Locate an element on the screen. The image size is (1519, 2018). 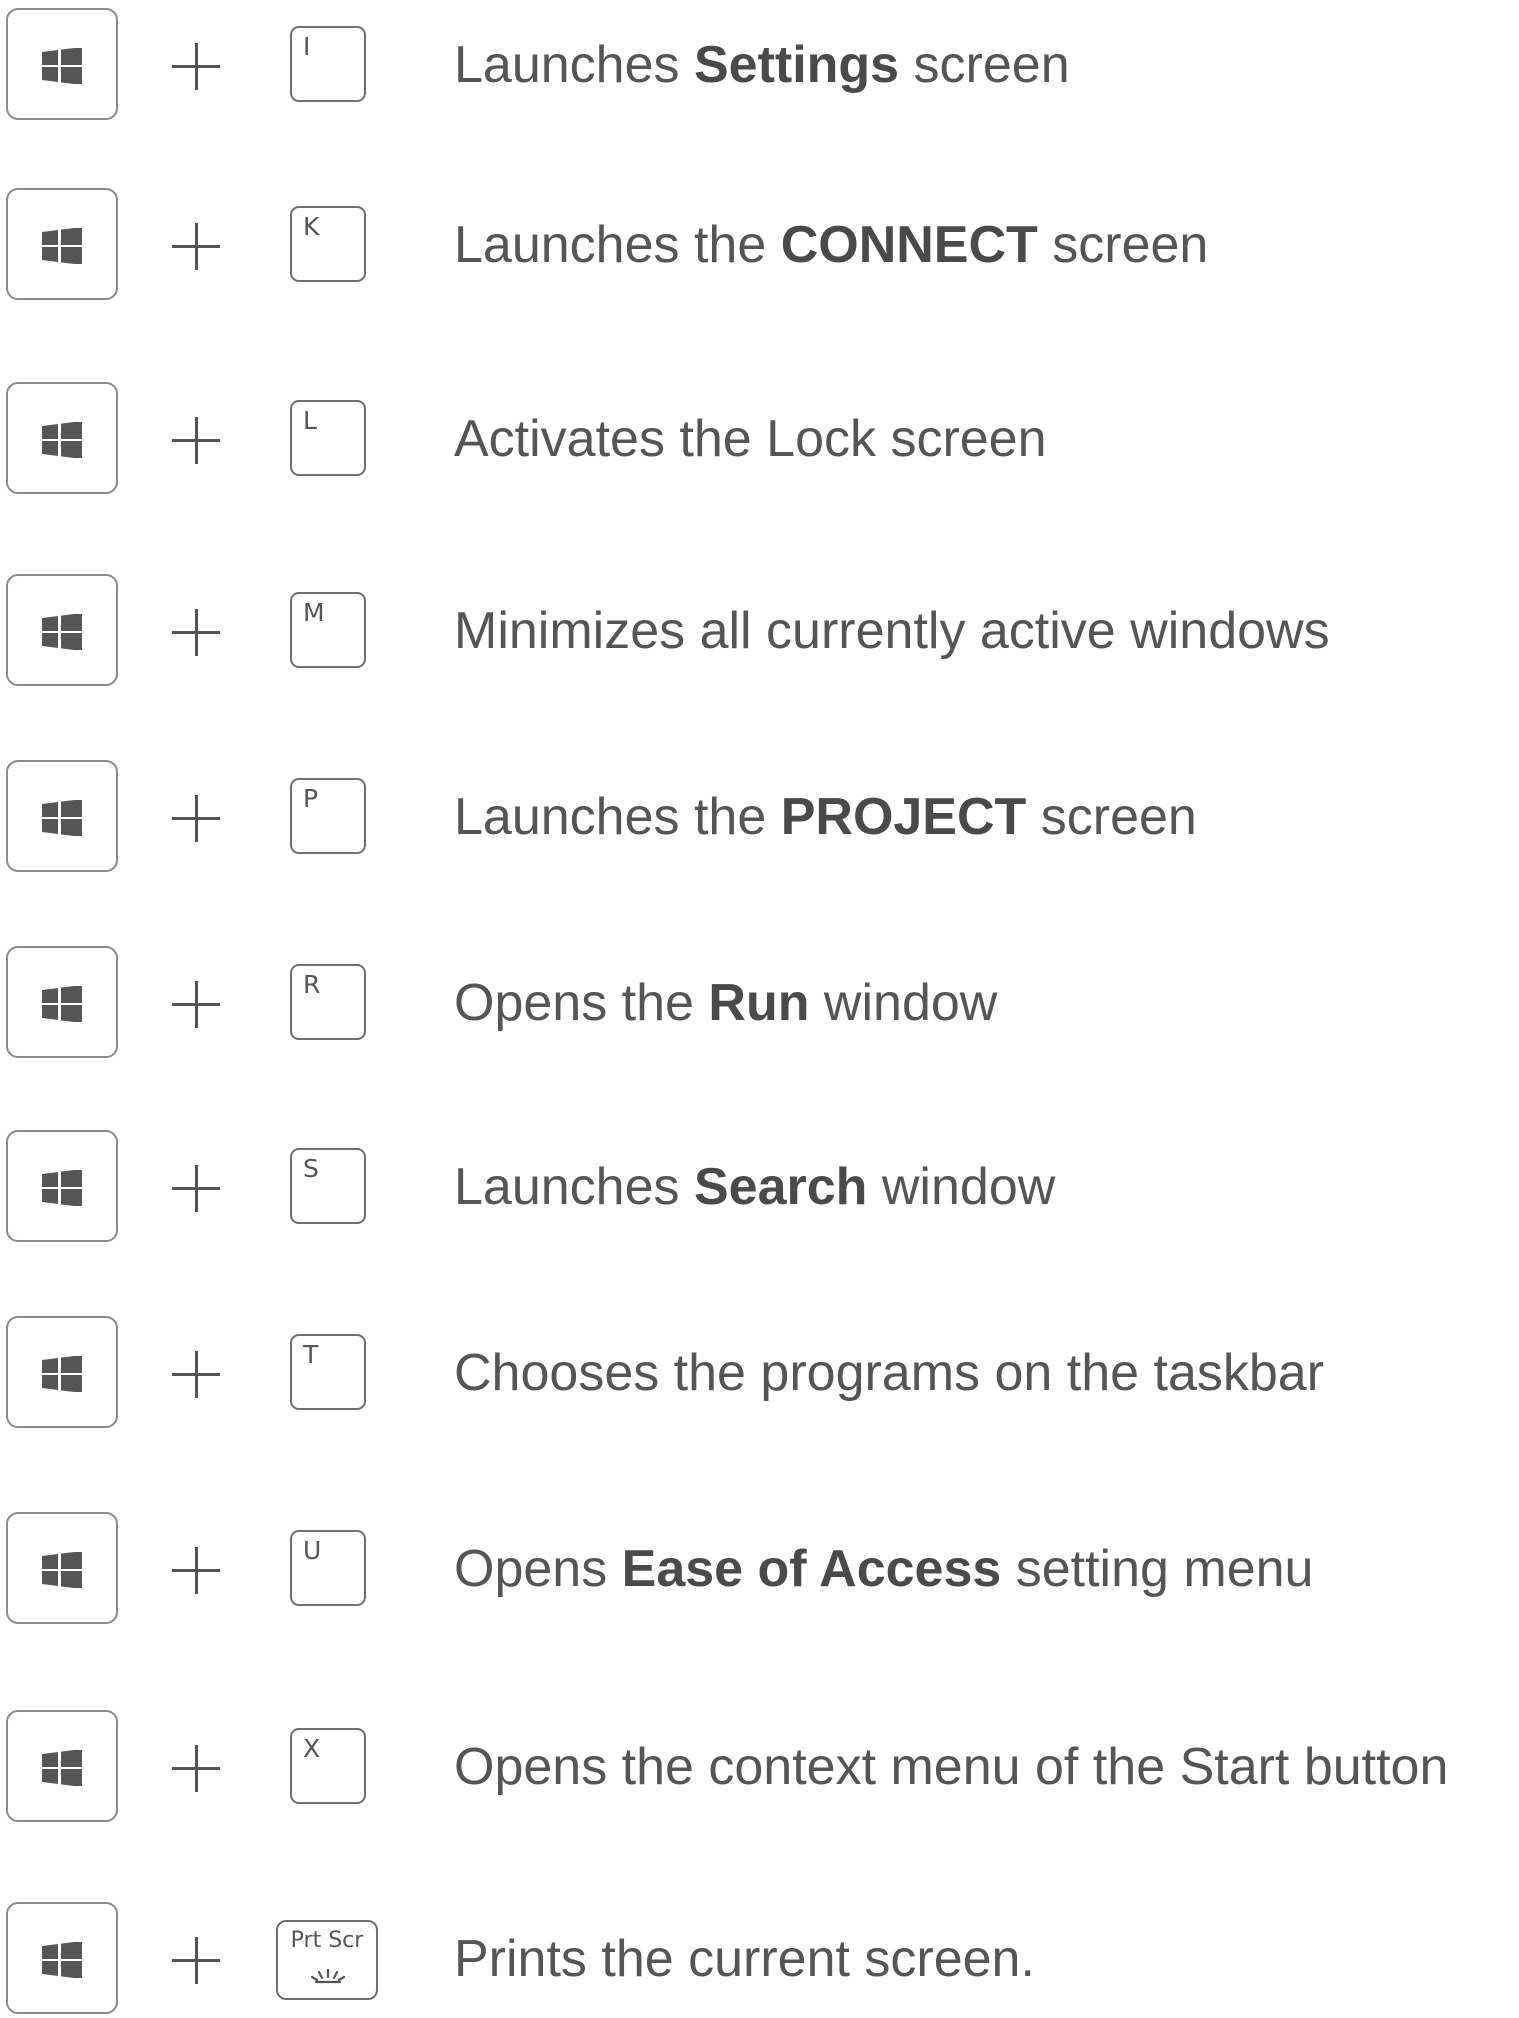
shortcut-row: P Launches the PROJECT screen is located at coordinates (759, 818).